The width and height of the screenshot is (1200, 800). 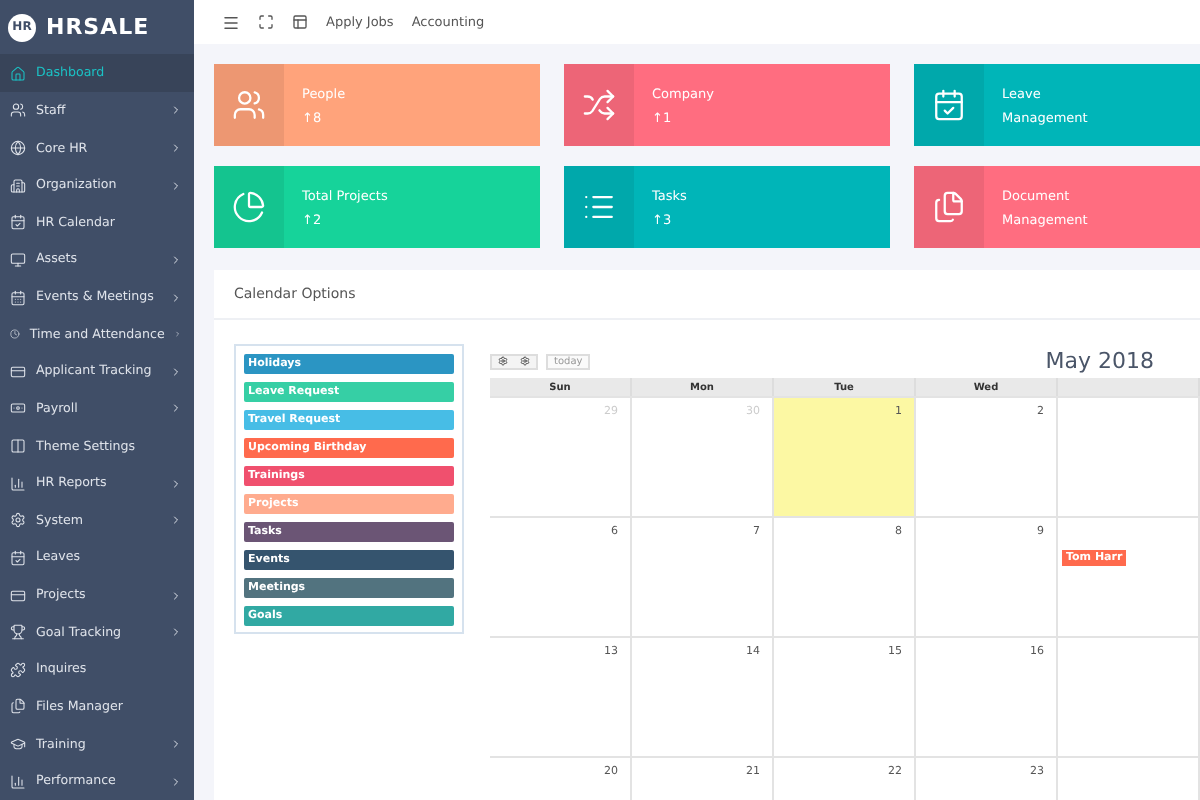 I want to click on pie-chart-icon, so click(x=249, y=207).